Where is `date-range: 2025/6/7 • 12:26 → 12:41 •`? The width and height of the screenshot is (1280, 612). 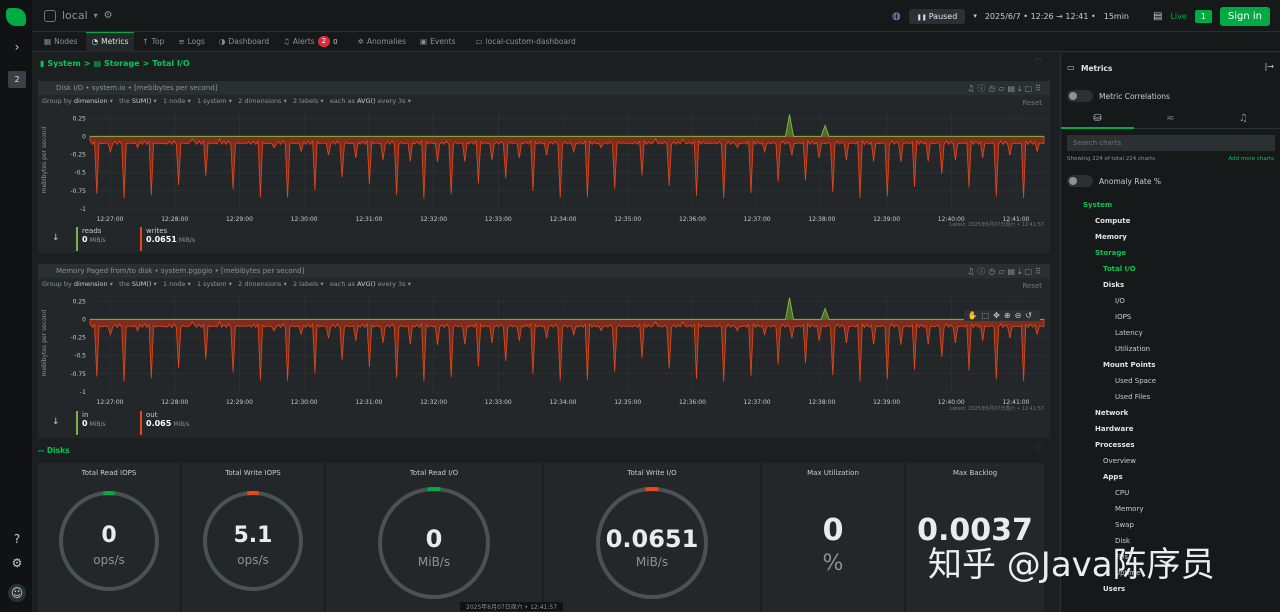 date-range: 2025/6/7 • 12:26 → 12:41 • is located at coordinates (1040, 16).